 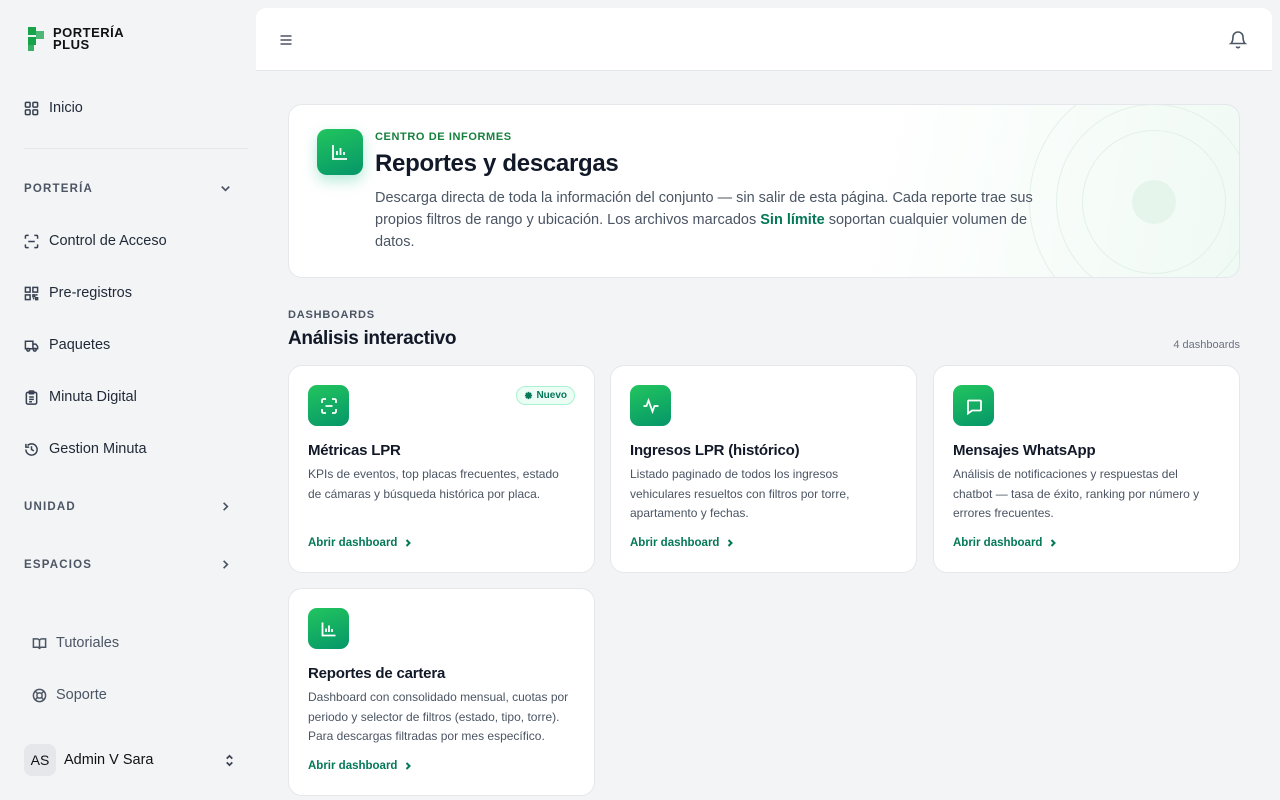 I want to click on dashboards-title: Análisis interactivo, so click(x=372, y=338).